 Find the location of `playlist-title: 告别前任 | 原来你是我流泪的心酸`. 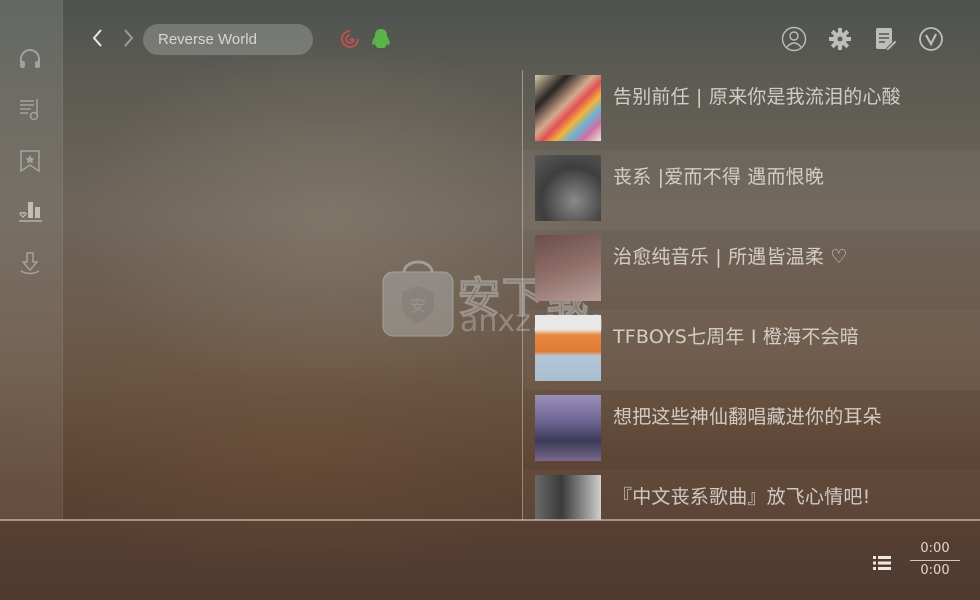

playlist-title: 告别前任 | 原来你是我流泪的心酸 is located at coordinates (757, 97).